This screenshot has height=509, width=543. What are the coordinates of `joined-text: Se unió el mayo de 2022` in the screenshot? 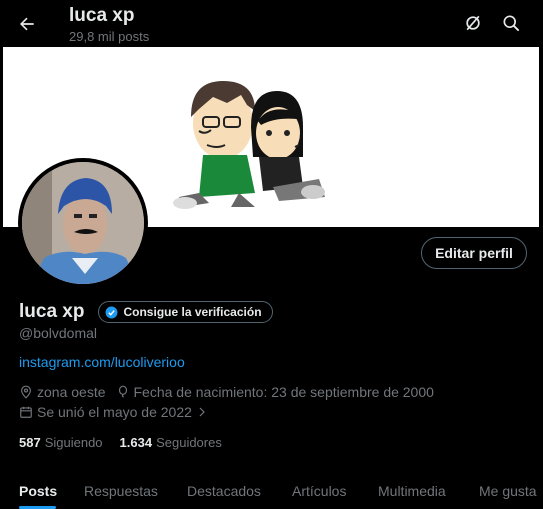 It's located at (114, 412).